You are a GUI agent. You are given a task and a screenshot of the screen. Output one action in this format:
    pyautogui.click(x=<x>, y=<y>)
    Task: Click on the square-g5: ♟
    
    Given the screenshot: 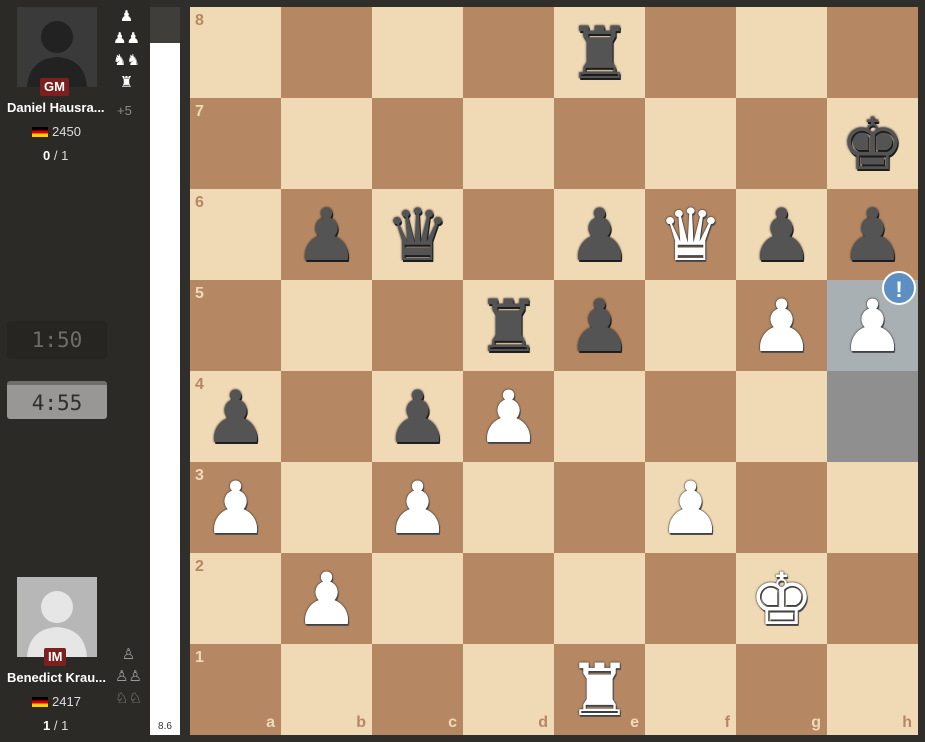 What is the action you would take?
    pyautogui.click(x=781, y=325)
    